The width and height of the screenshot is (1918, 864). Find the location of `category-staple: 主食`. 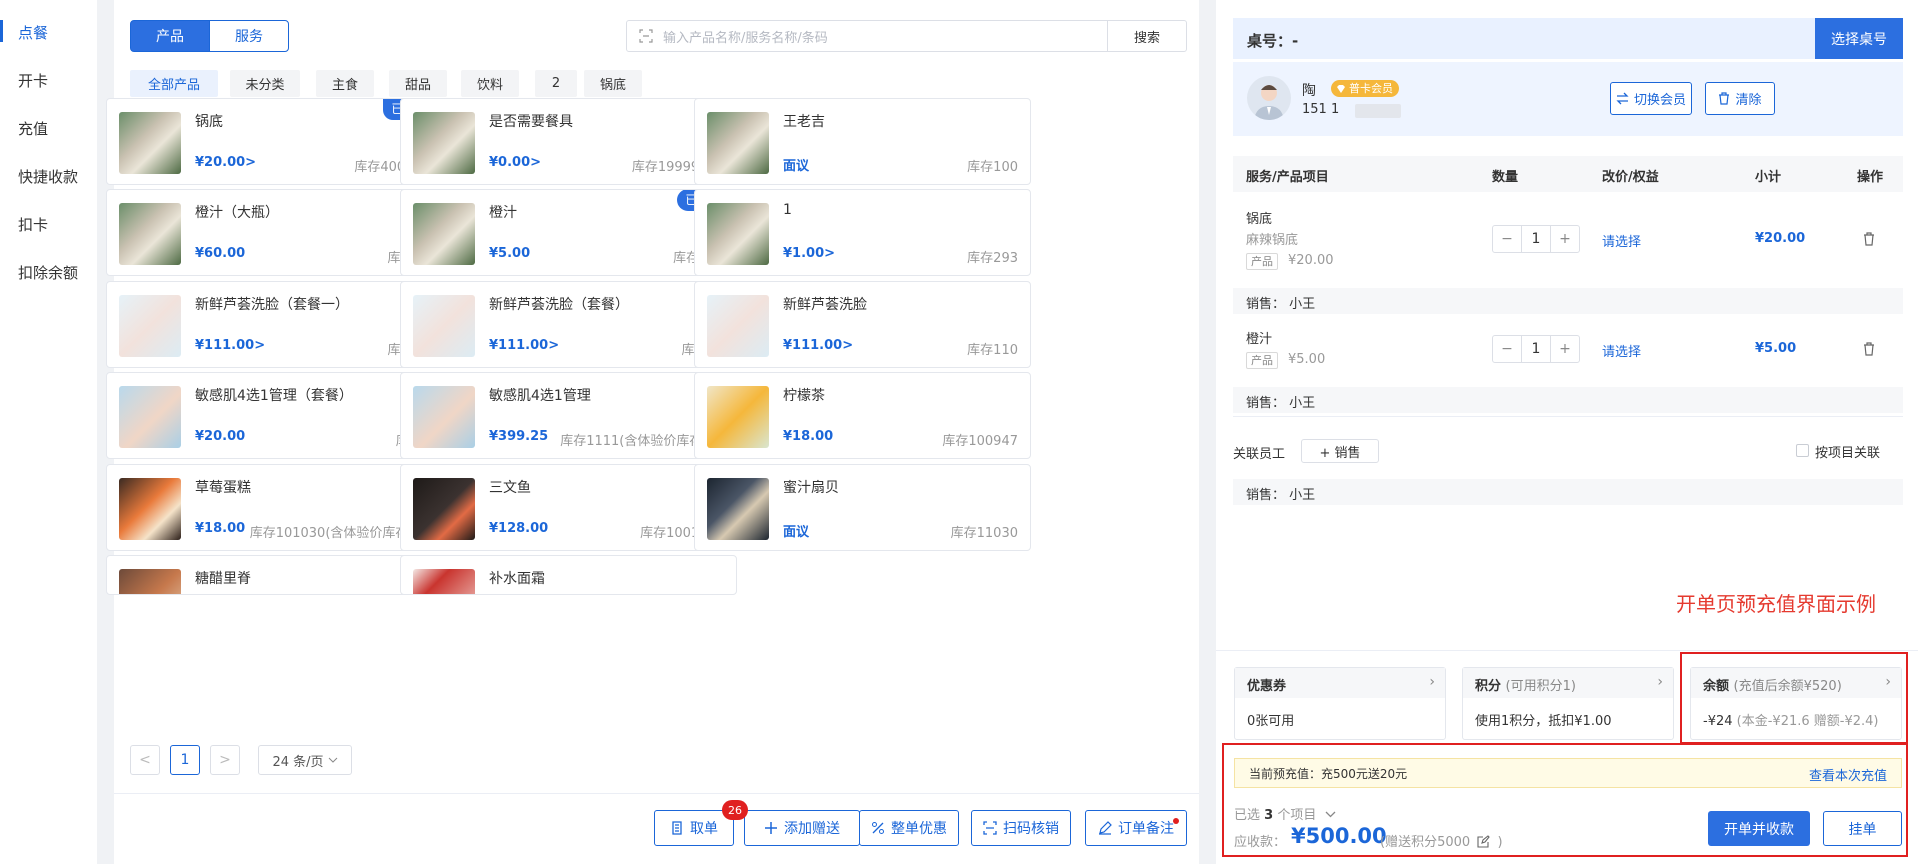

category-staple: 主食 is located at coordinates (345, 83).